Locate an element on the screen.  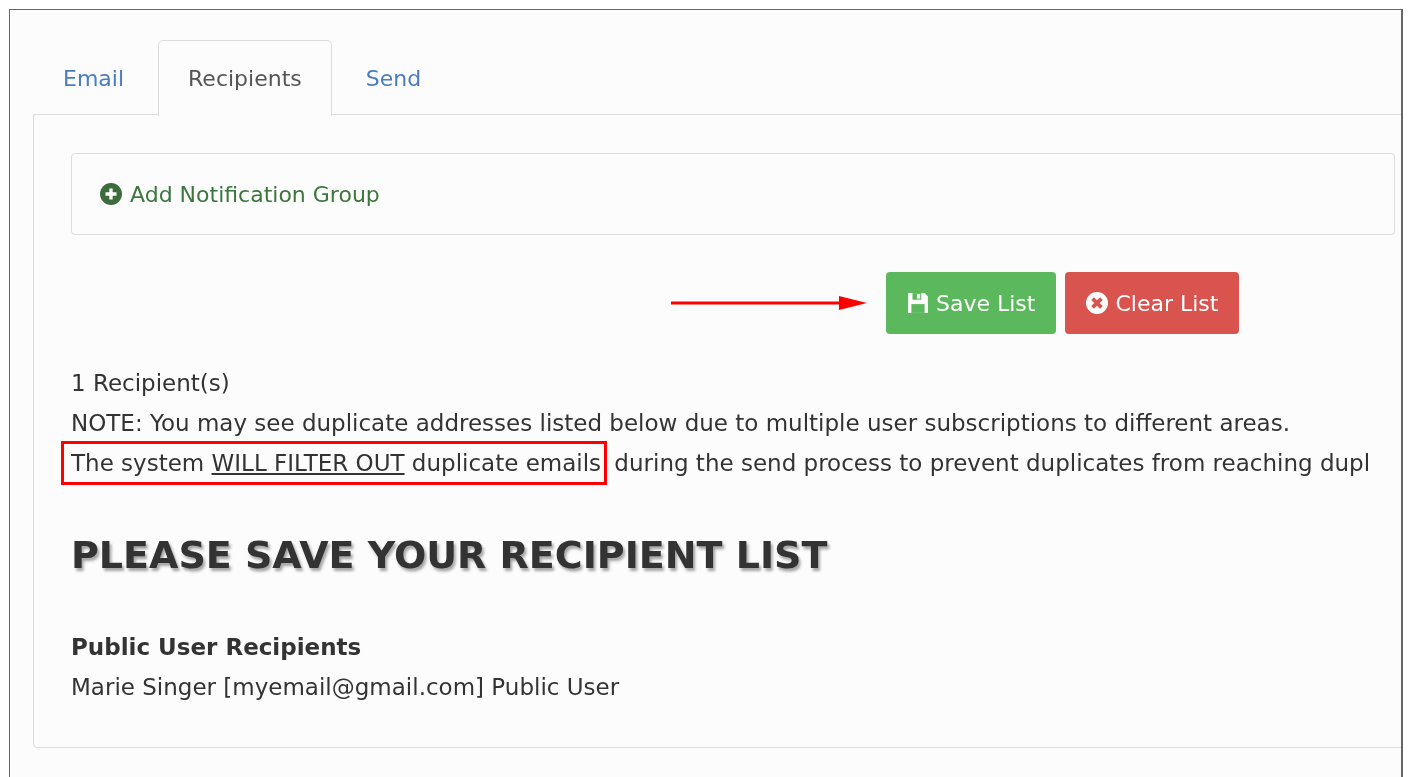
note-text: NOTE: You may see duplicate addresses listed below due to multiple user subscriptions to different areas. is located at coordinates (681, 423).